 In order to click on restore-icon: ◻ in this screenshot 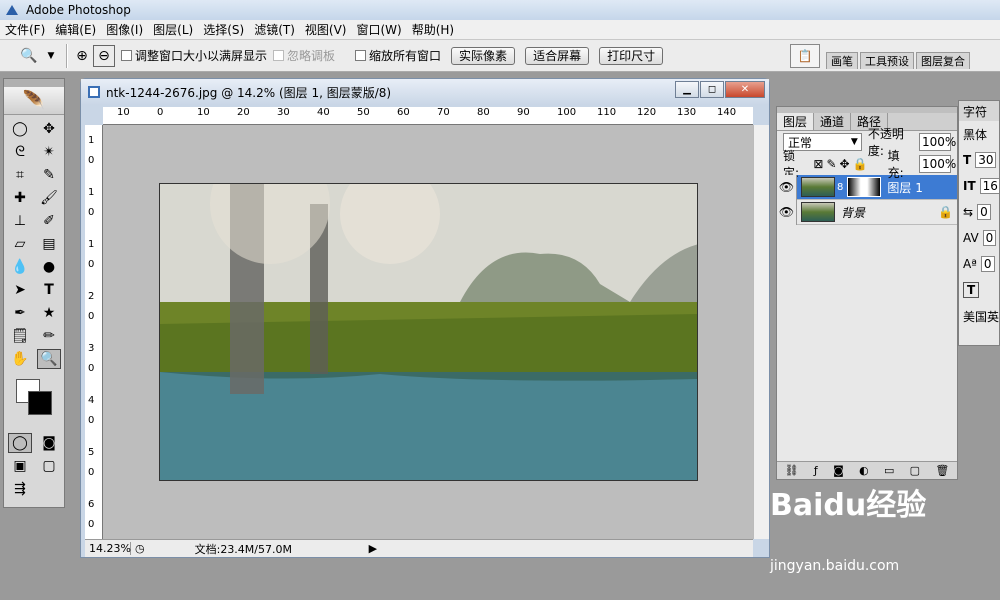, I will do `click(712, 89)`.